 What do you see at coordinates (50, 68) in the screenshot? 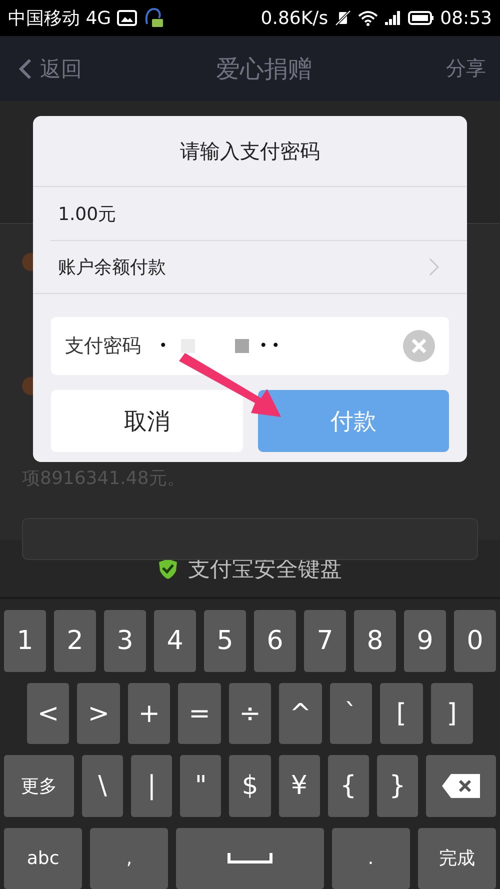
I see `back-button: 返回` at bounding box center [50, 68].